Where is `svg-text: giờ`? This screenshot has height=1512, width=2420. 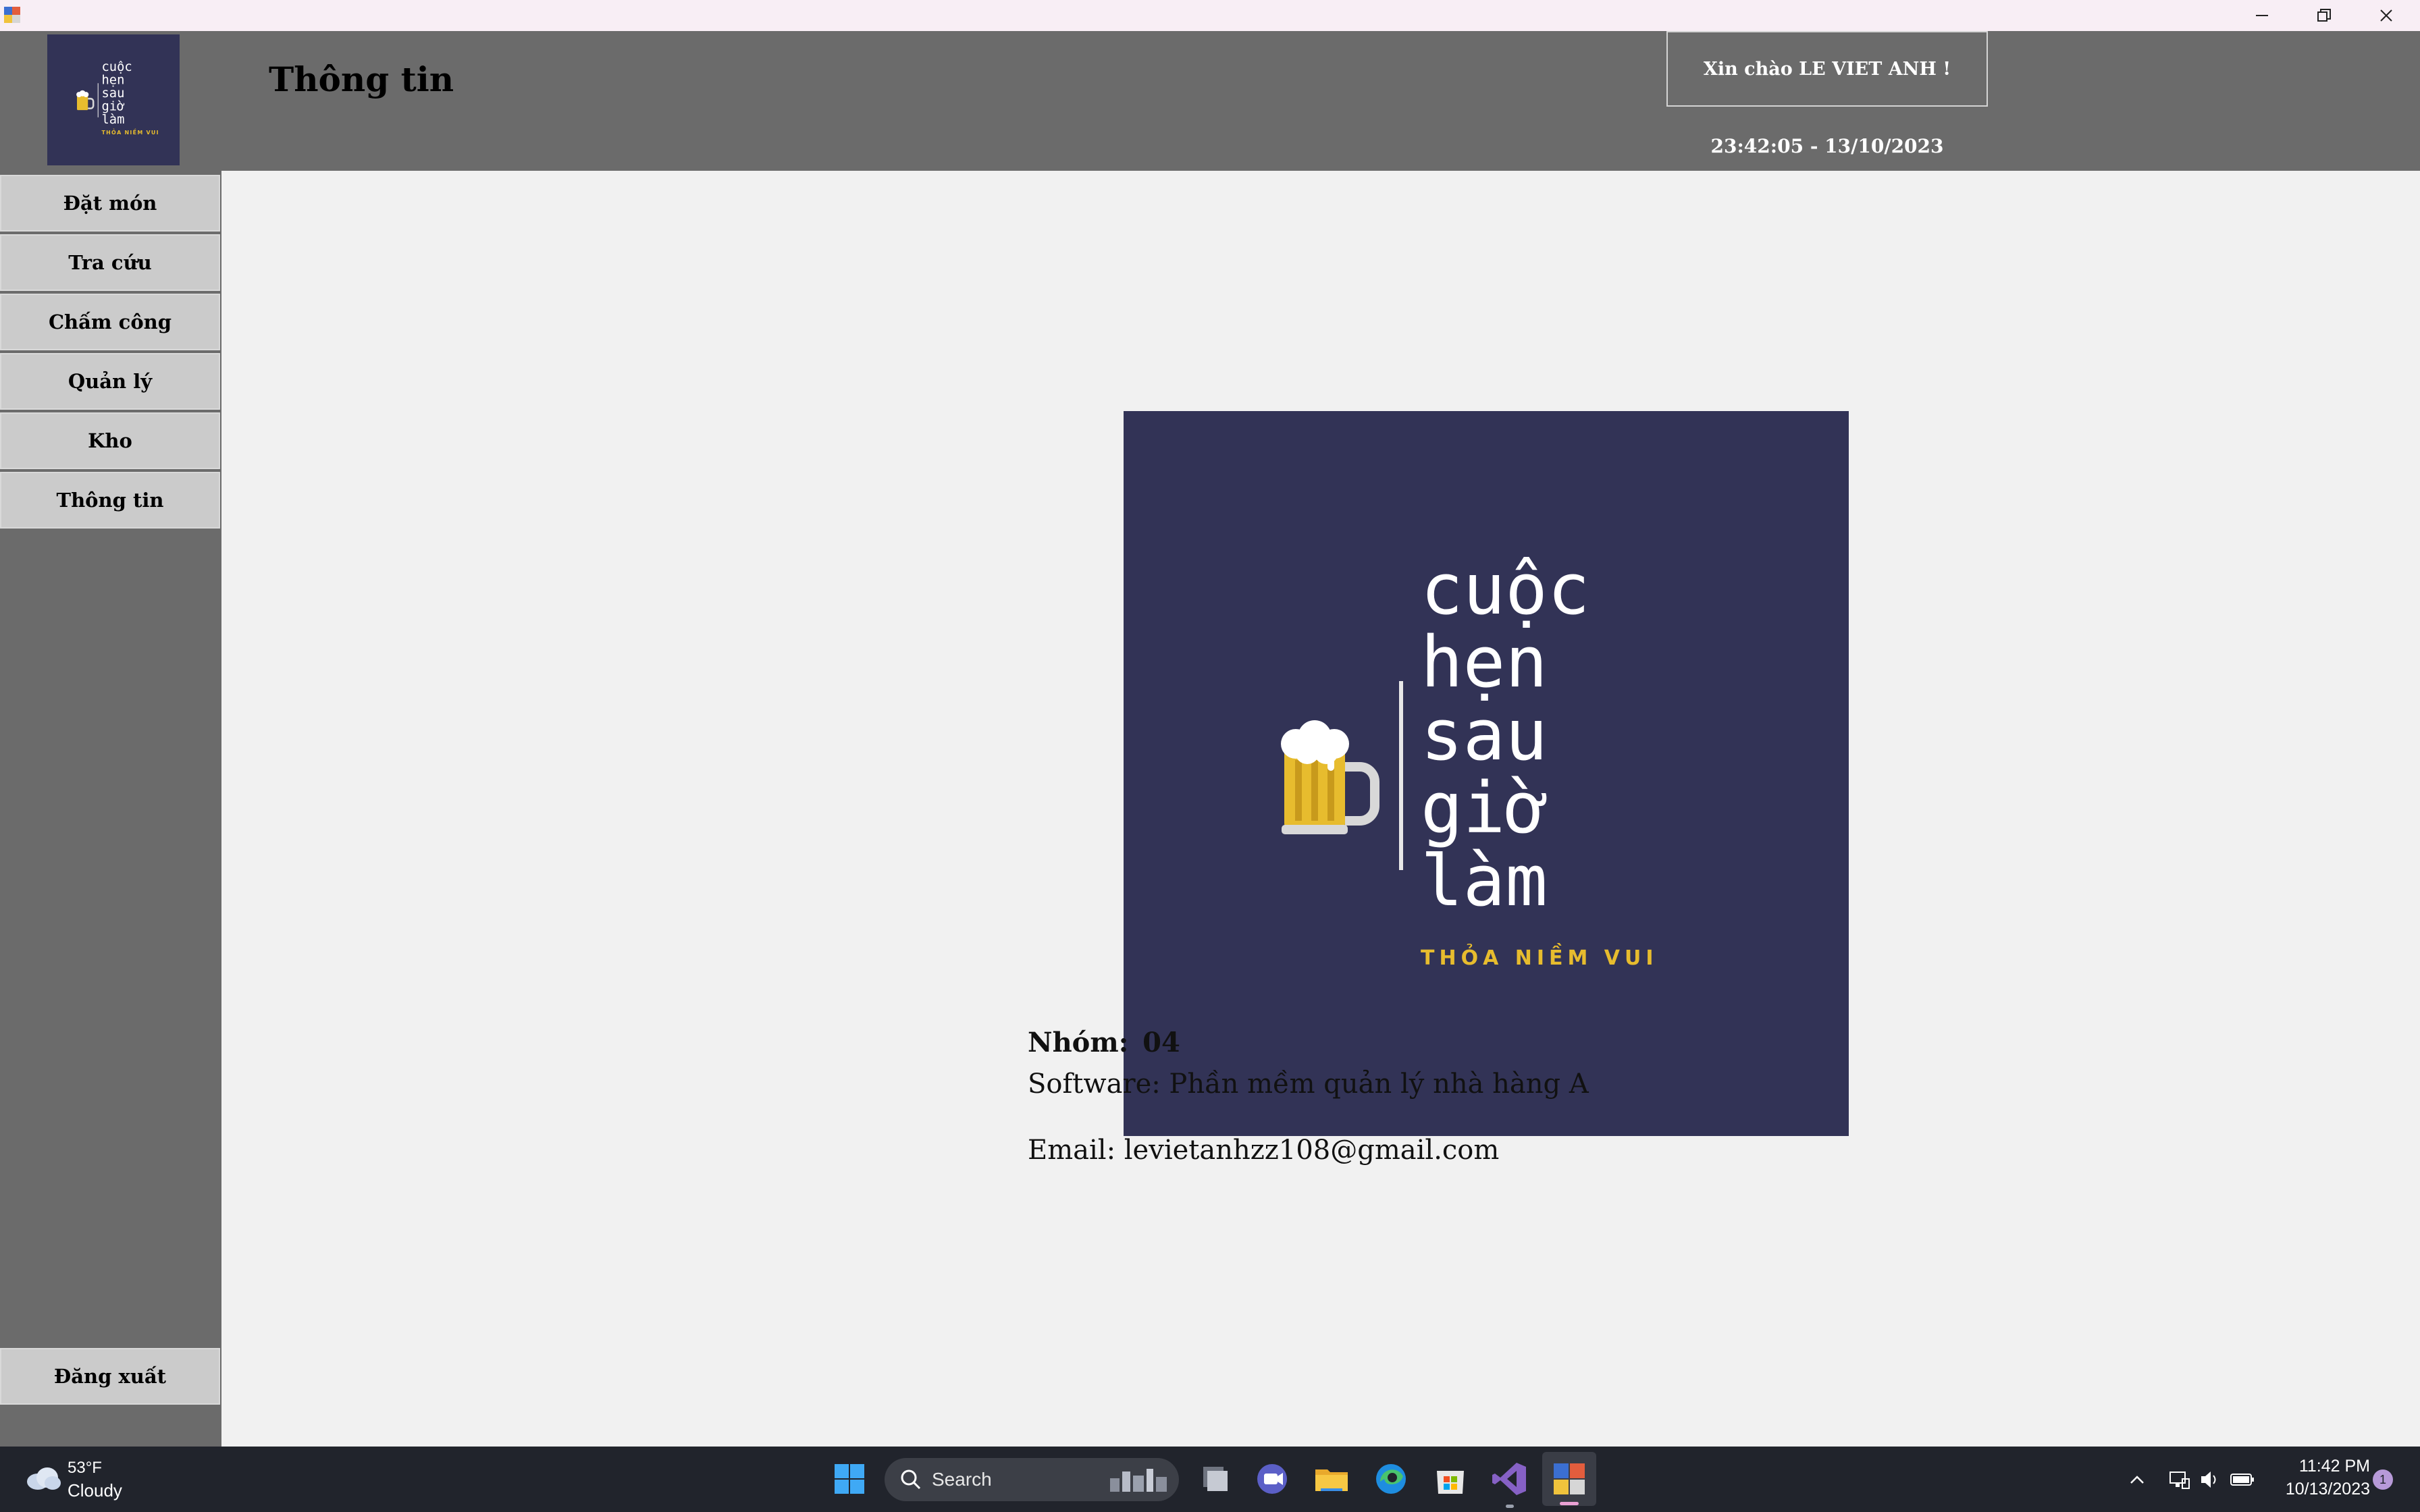
svg-text: giờ is located at coordinates (113, 107).